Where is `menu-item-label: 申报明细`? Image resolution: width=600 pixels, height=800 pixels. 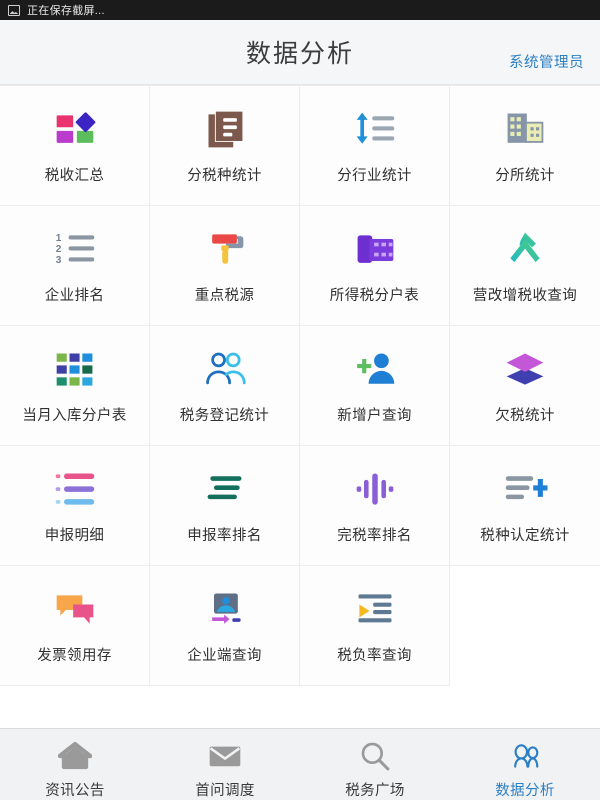
menu-item-label: 申报明细 is located at coordinates (74, 536).